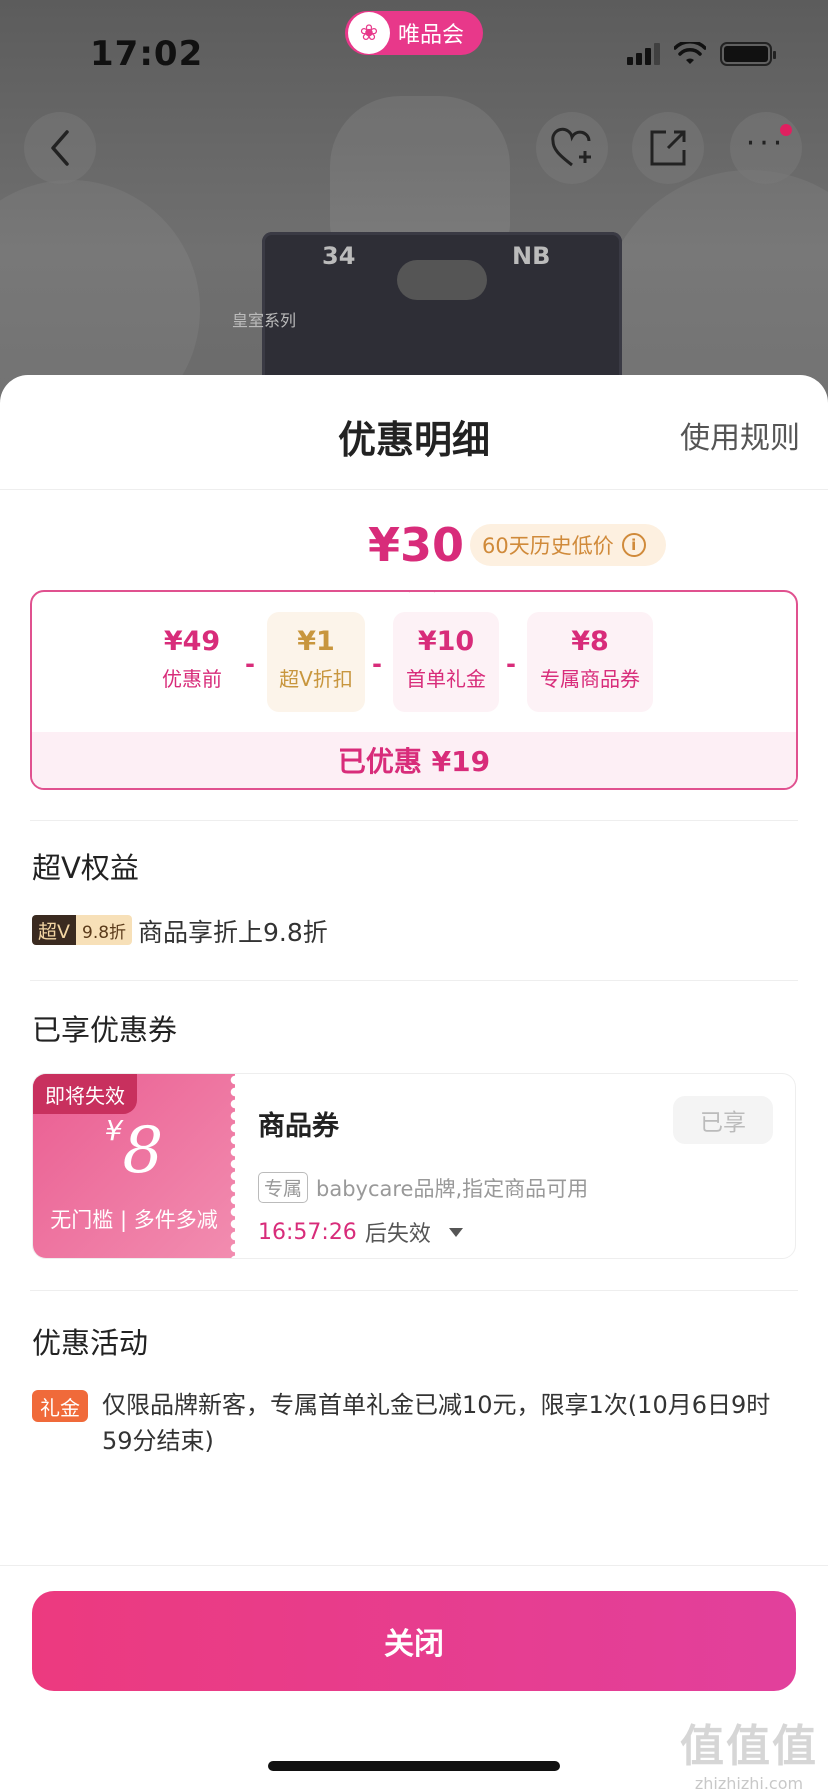  What do you see at coordinates (283, 1187) in the screenshot?
I see `exclusive-tag: 专属` at bounding box center [283, 1187].